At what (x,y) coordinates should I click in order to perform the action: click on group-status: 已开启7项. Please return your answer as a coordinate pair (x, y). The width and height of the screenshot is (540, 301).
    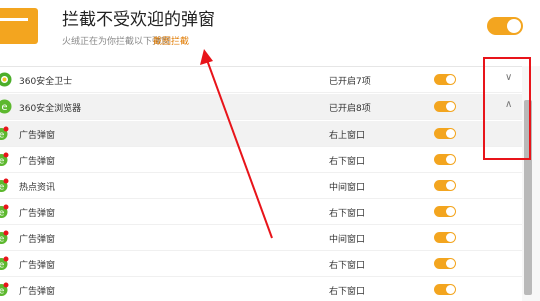
    Looking at the image, I should click on (350, 82).